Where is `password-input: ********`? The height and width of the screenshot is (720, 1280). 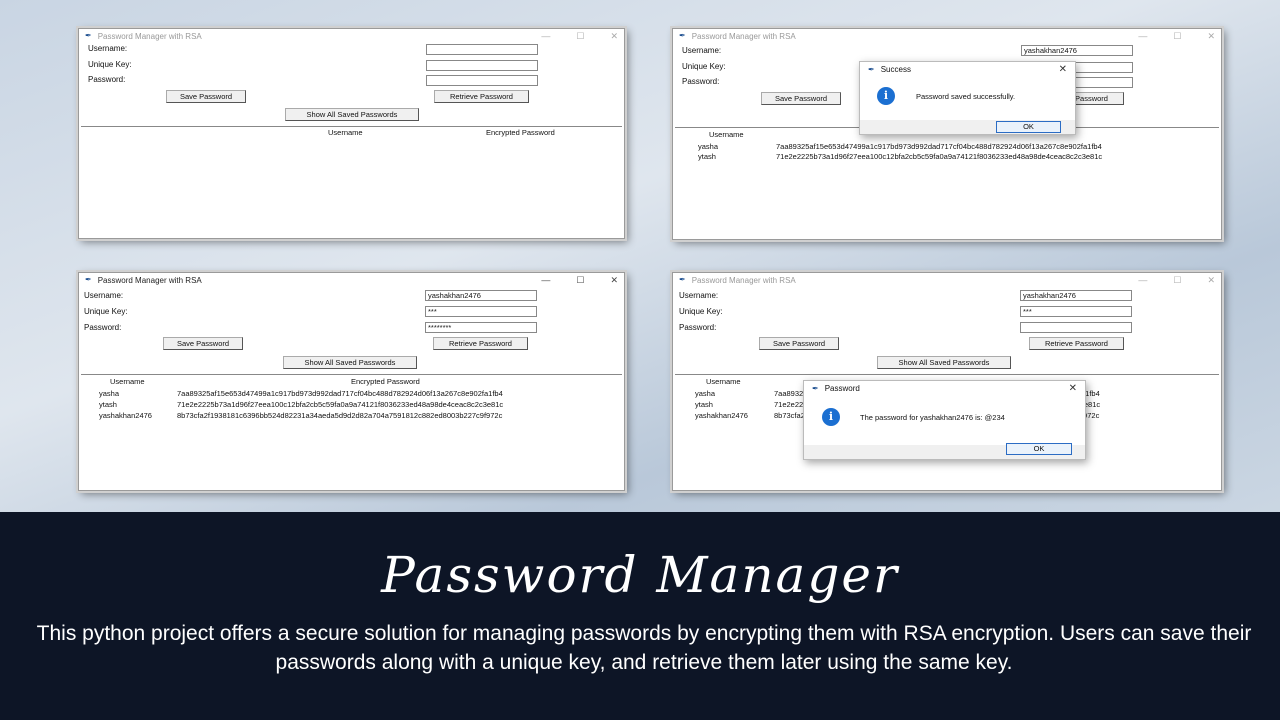
password-input: ******** is located at coordinates (481, 327).